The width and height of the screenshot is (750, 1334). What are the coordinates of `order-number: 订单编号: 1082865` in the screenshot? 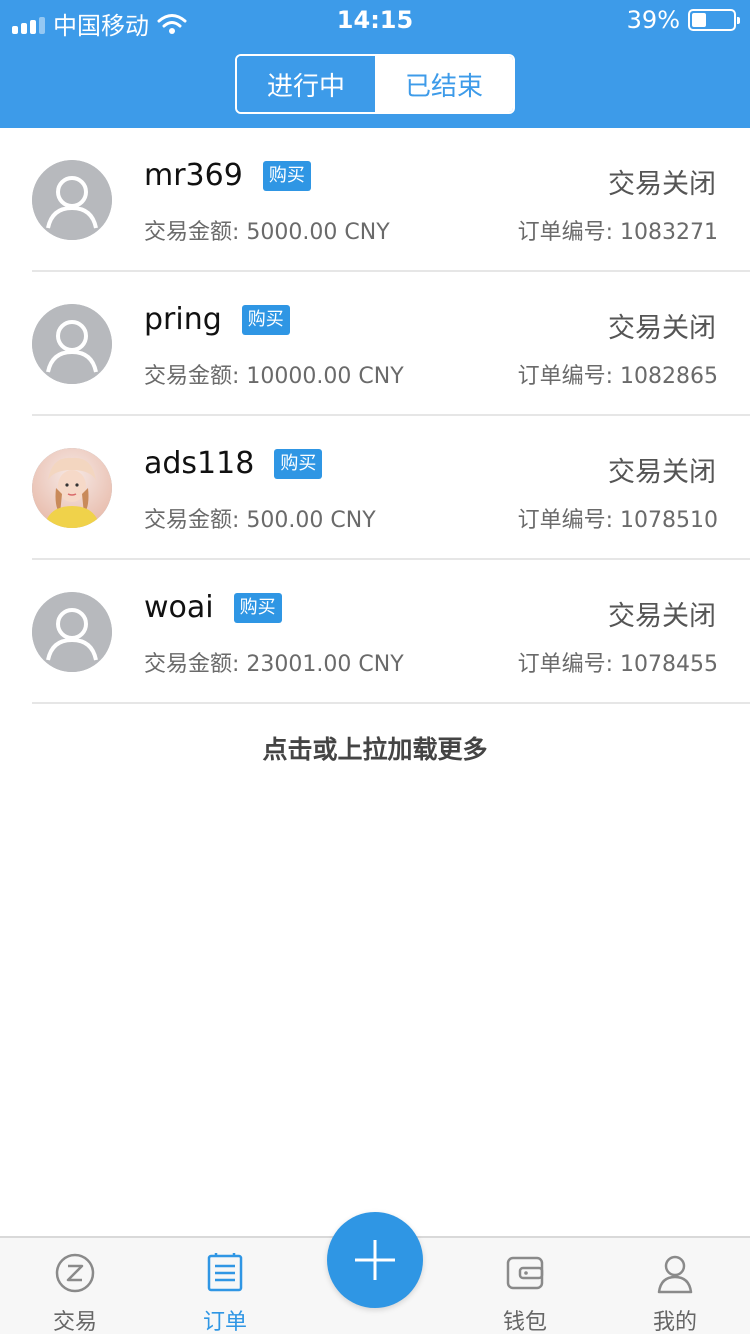 It's located at (617, 376).